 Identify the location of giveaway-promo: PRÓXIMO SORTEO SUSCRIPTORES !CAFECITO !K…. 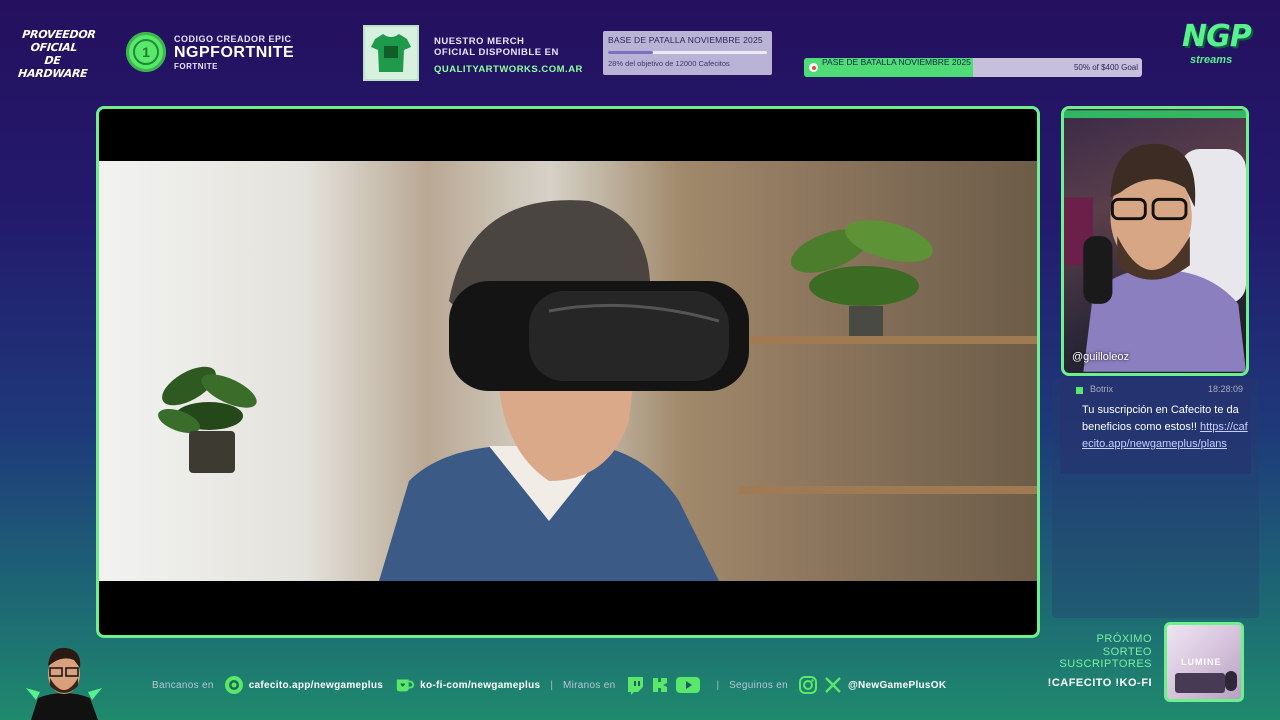
(1090, 661).